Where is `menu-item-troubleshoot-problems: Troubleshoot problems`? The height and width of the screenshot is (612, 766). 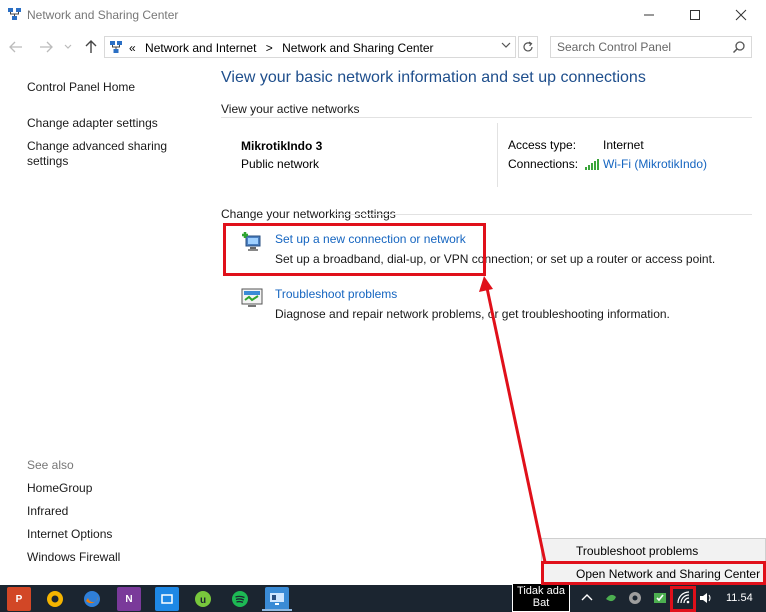 menu-item-troubleshoot-problems: Troubleshoot problems is located at coordinates (637, 551).